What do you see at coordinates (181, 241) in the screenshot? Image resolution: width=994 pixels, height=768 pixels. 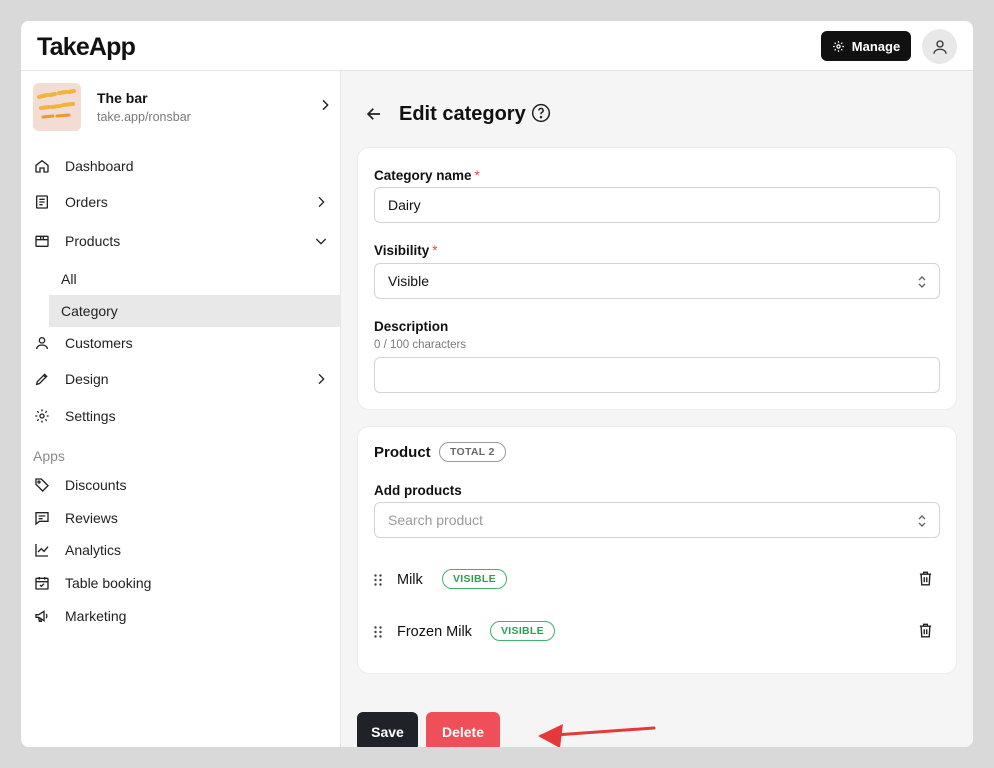 I see `sidebar-item-products: Products` at bounding box center [181, 241].